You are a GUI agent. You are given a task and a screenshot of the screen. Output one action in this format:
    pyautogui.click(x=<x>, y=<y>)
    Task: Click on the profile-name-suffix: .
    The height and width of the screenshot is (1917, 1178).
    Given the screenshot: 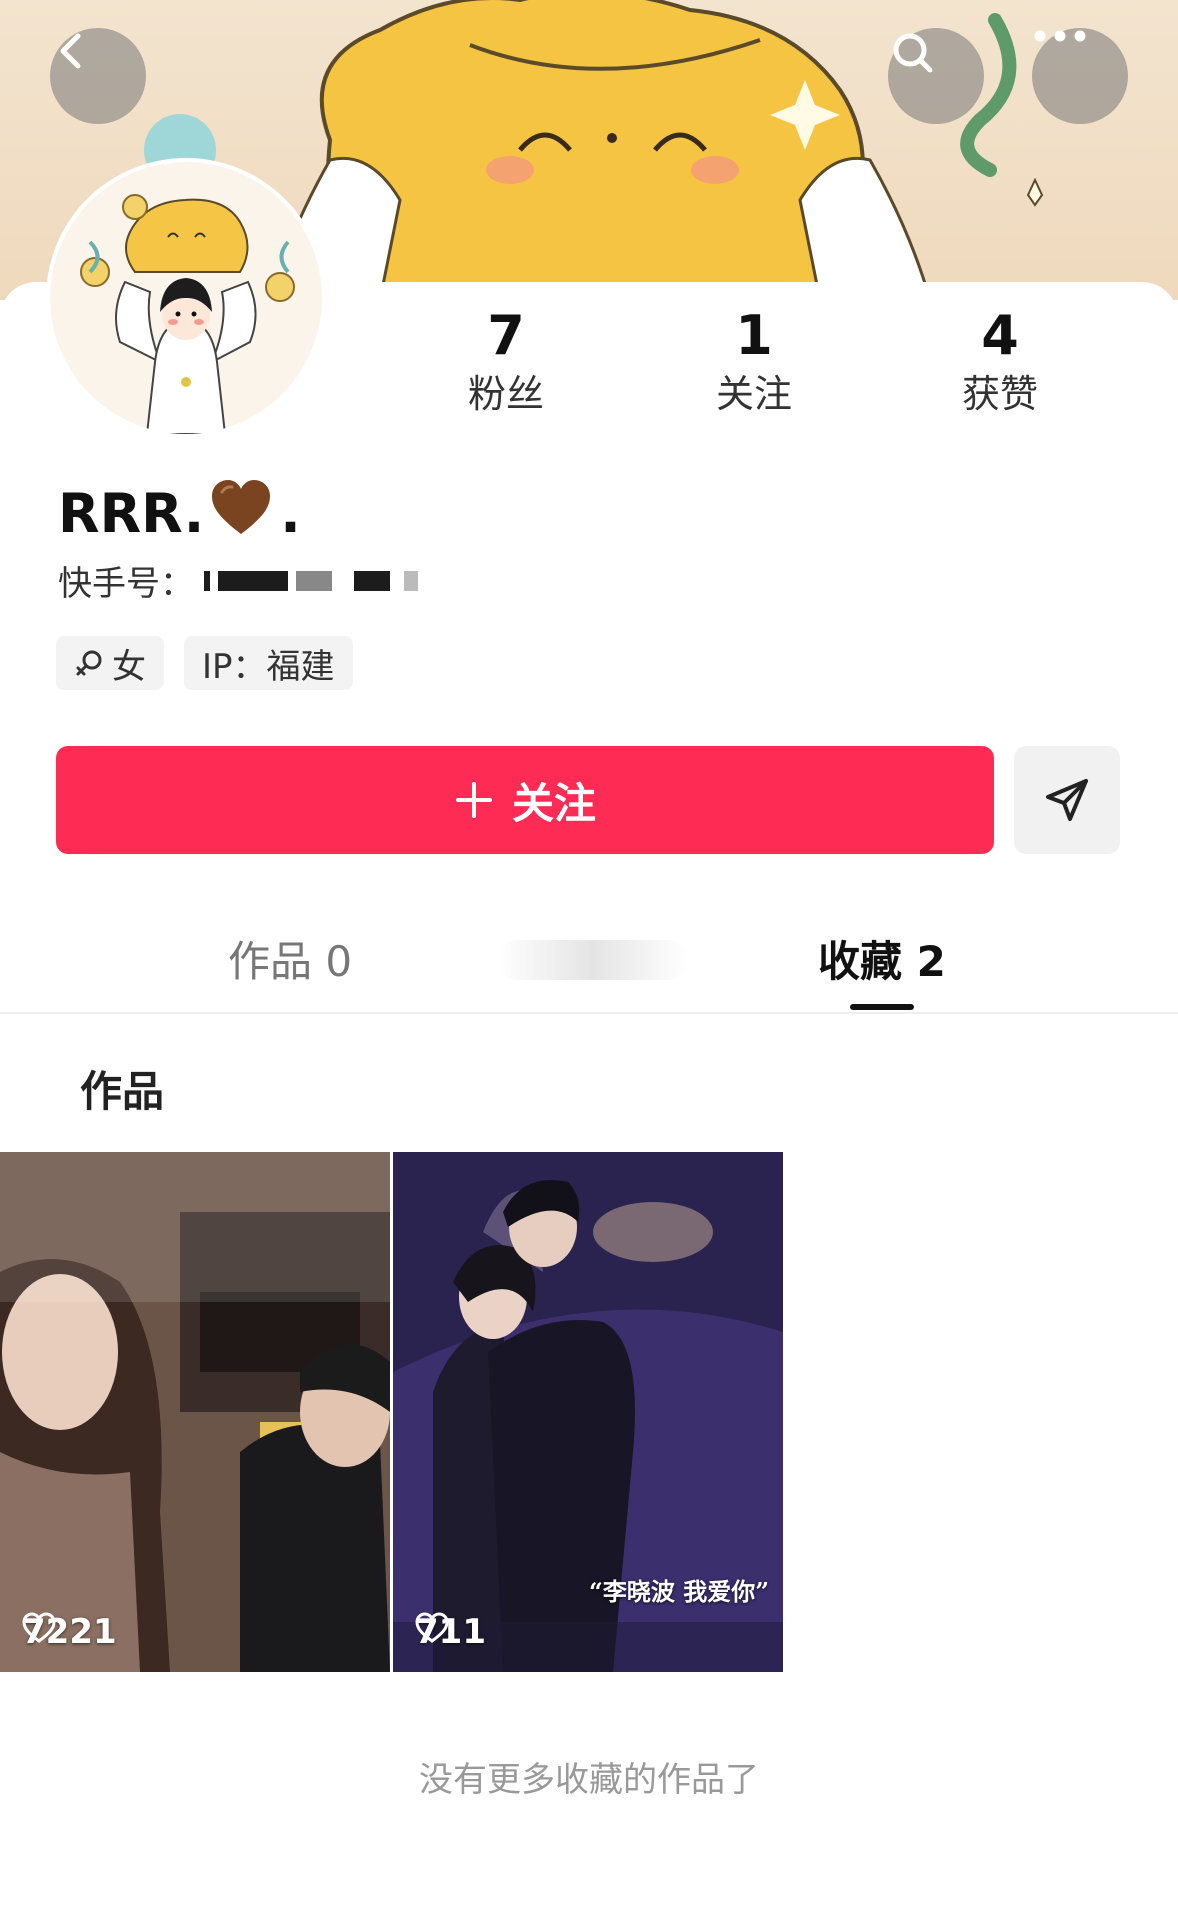 What is the action you would take?
    pyautogui.click(x=290, y=513)
    